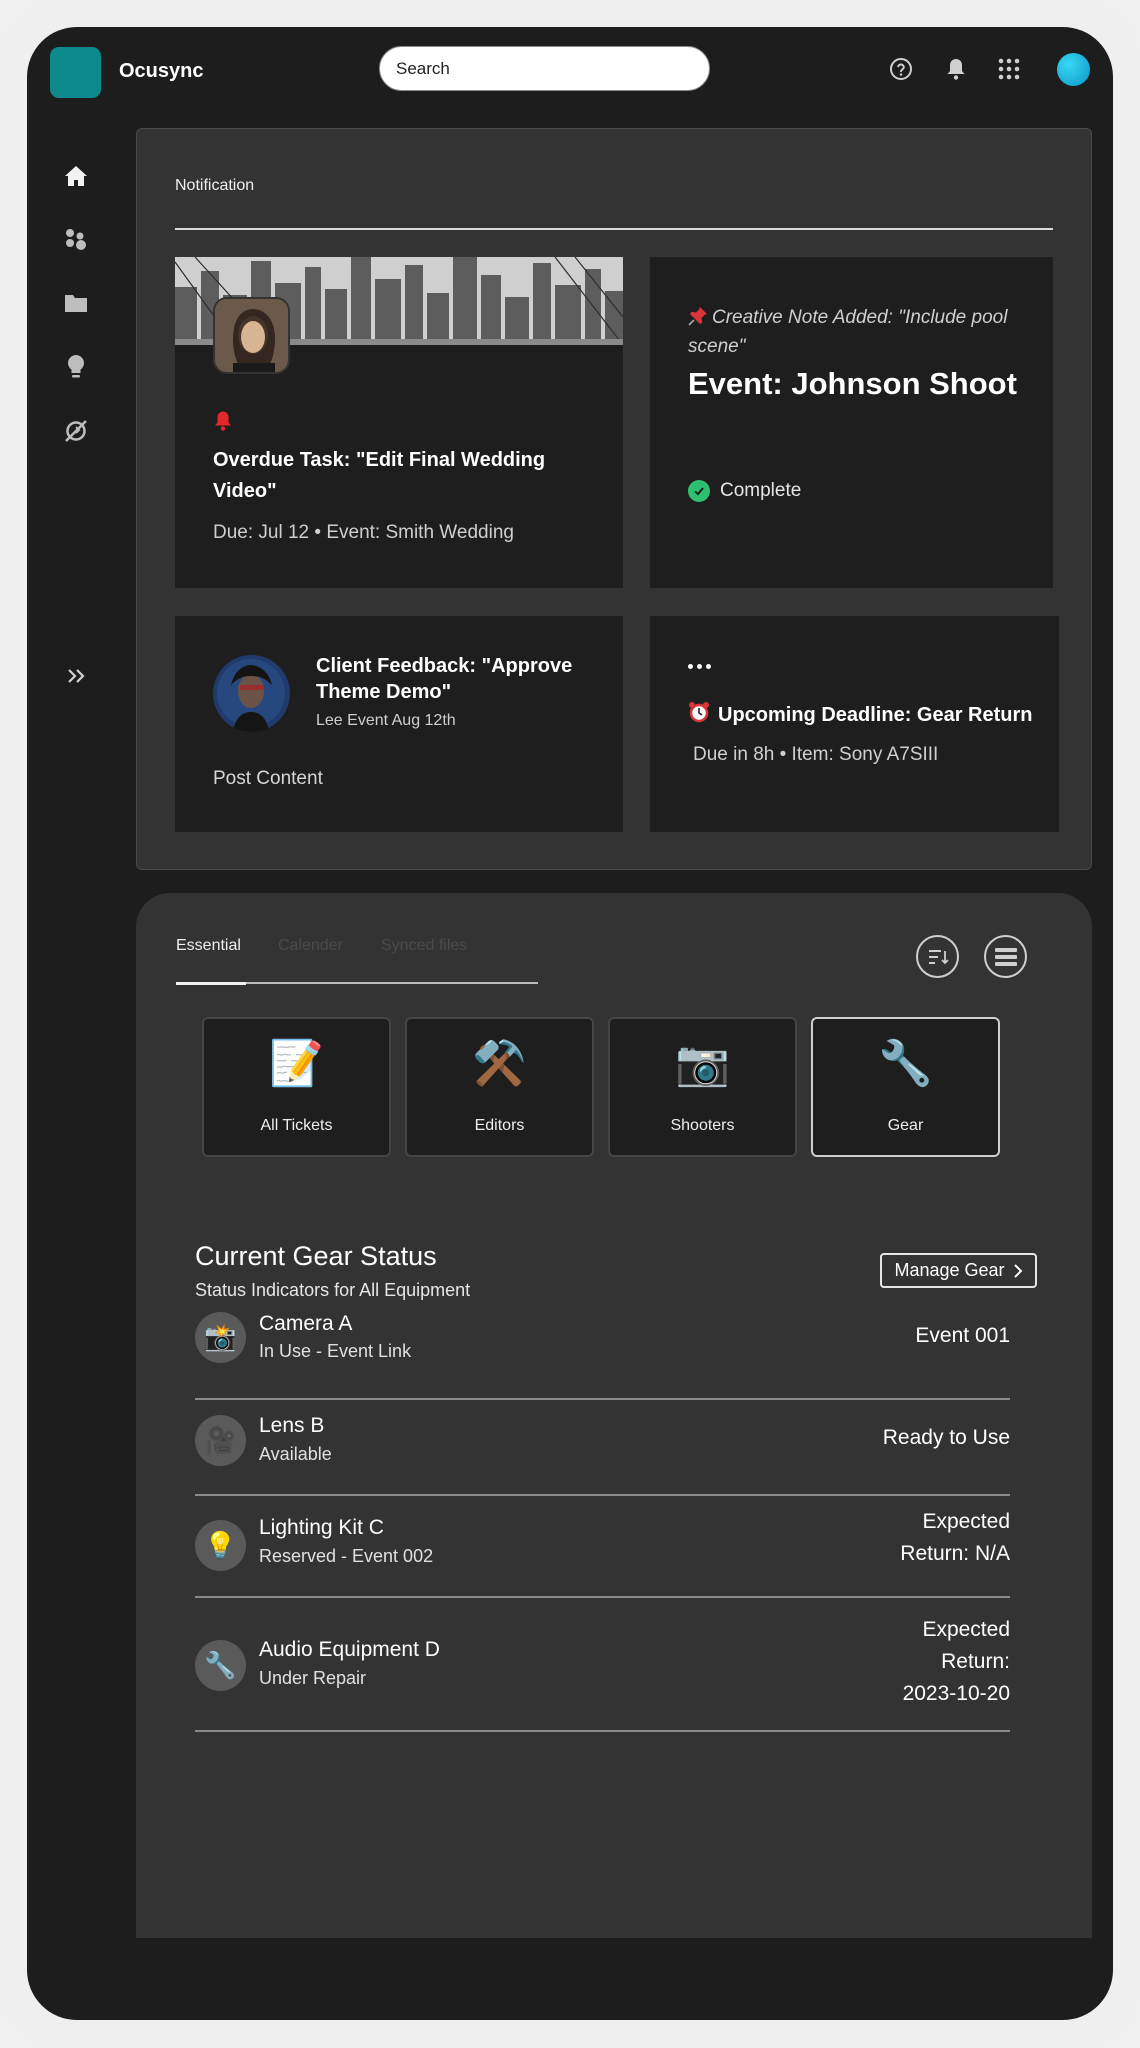  I want to click on camera-icon: 📷, so click(702, 1063).